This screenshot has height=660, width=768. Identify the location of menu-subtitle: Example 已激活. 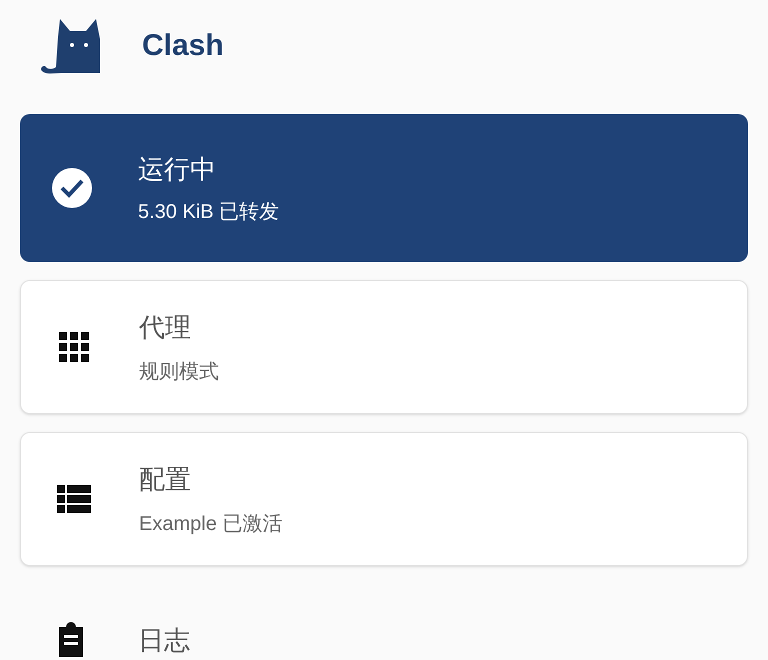
(210, 524).